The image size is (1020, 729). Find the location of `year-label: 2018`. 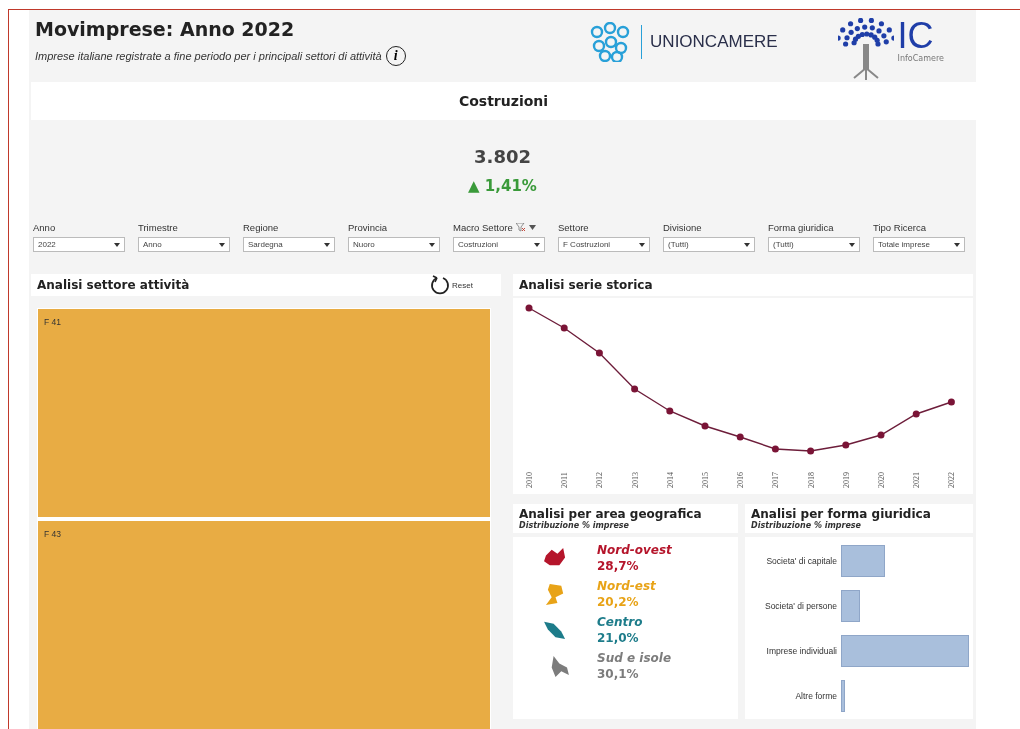

year-label: 2018 is located at coordinates (811, 480).